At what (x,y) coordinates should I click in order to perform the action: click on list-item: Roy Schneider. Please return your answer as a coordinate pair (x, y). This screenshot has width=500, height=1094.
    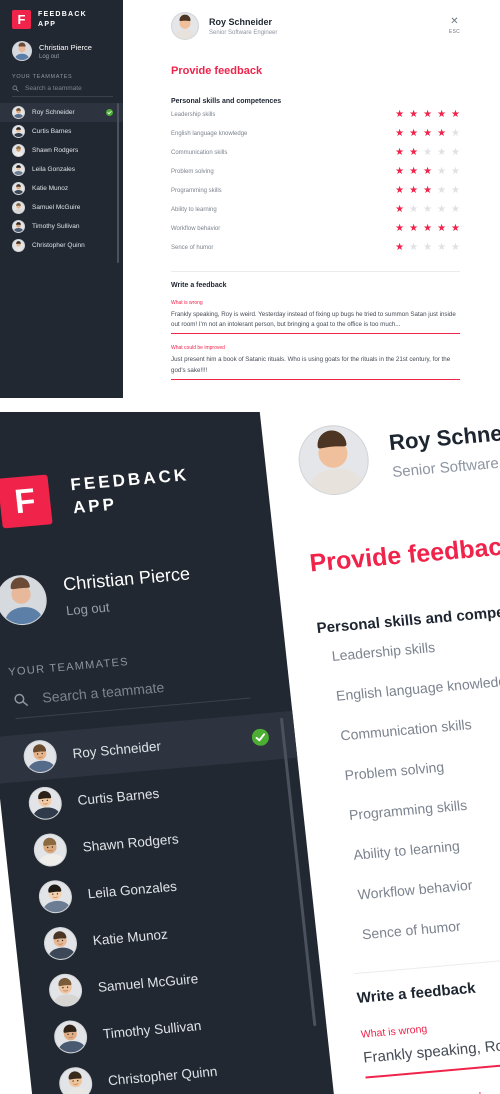
    Looking at the image, I should click on (61, 112).